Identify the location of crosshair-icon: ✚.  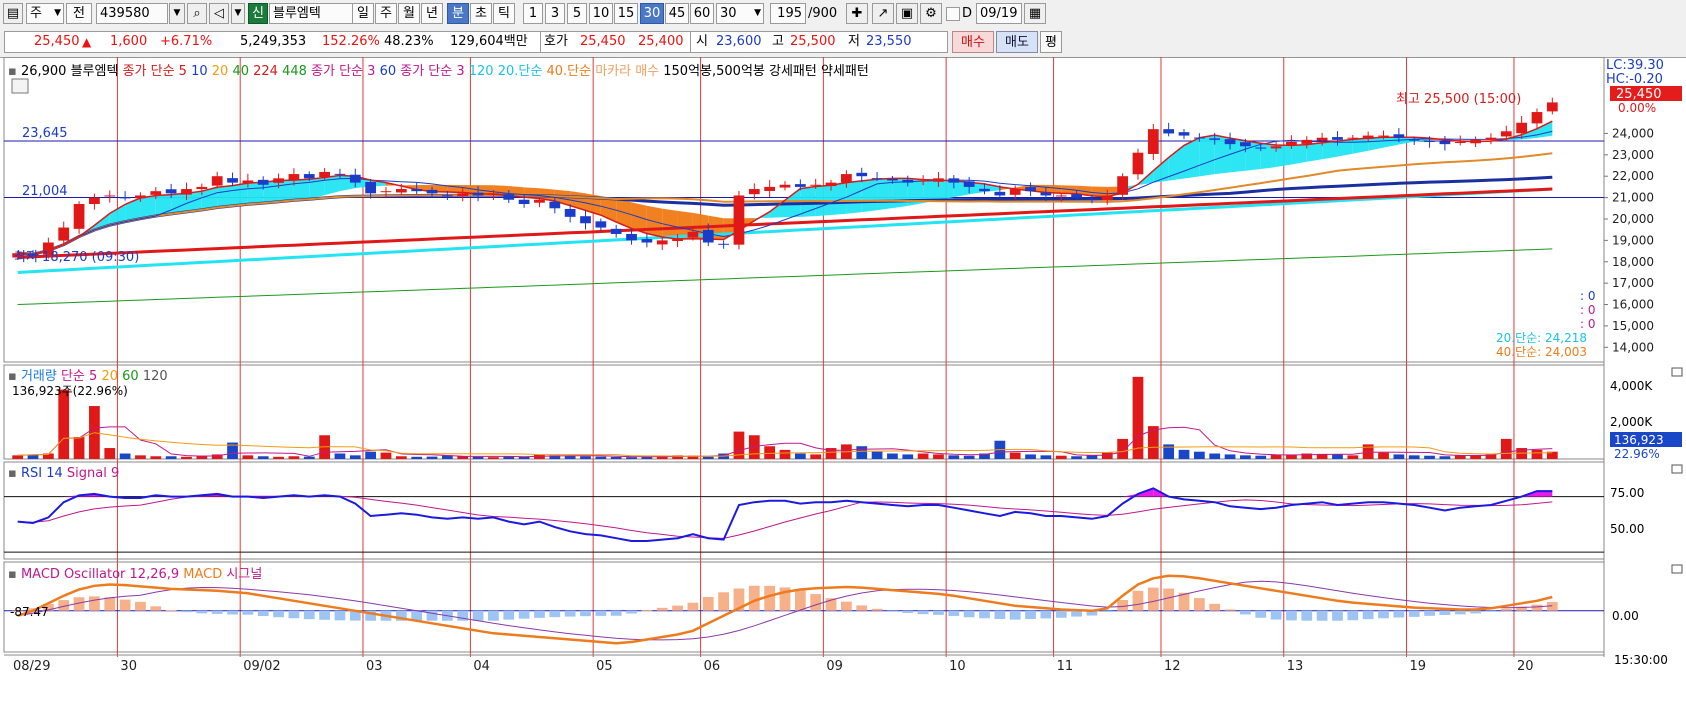
(857, 13).